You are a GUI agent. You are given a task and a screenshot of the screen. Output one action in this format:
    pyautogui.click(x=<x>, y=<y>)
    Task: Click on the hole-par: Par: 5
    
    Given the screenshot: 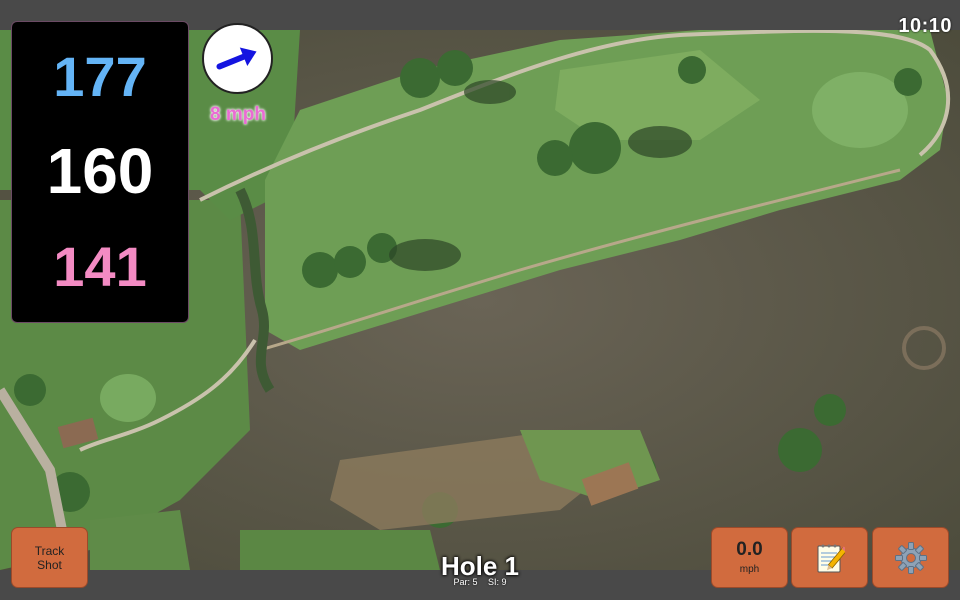 What is the action you would take?
    pyautogui.click(x=465, y=582)
    